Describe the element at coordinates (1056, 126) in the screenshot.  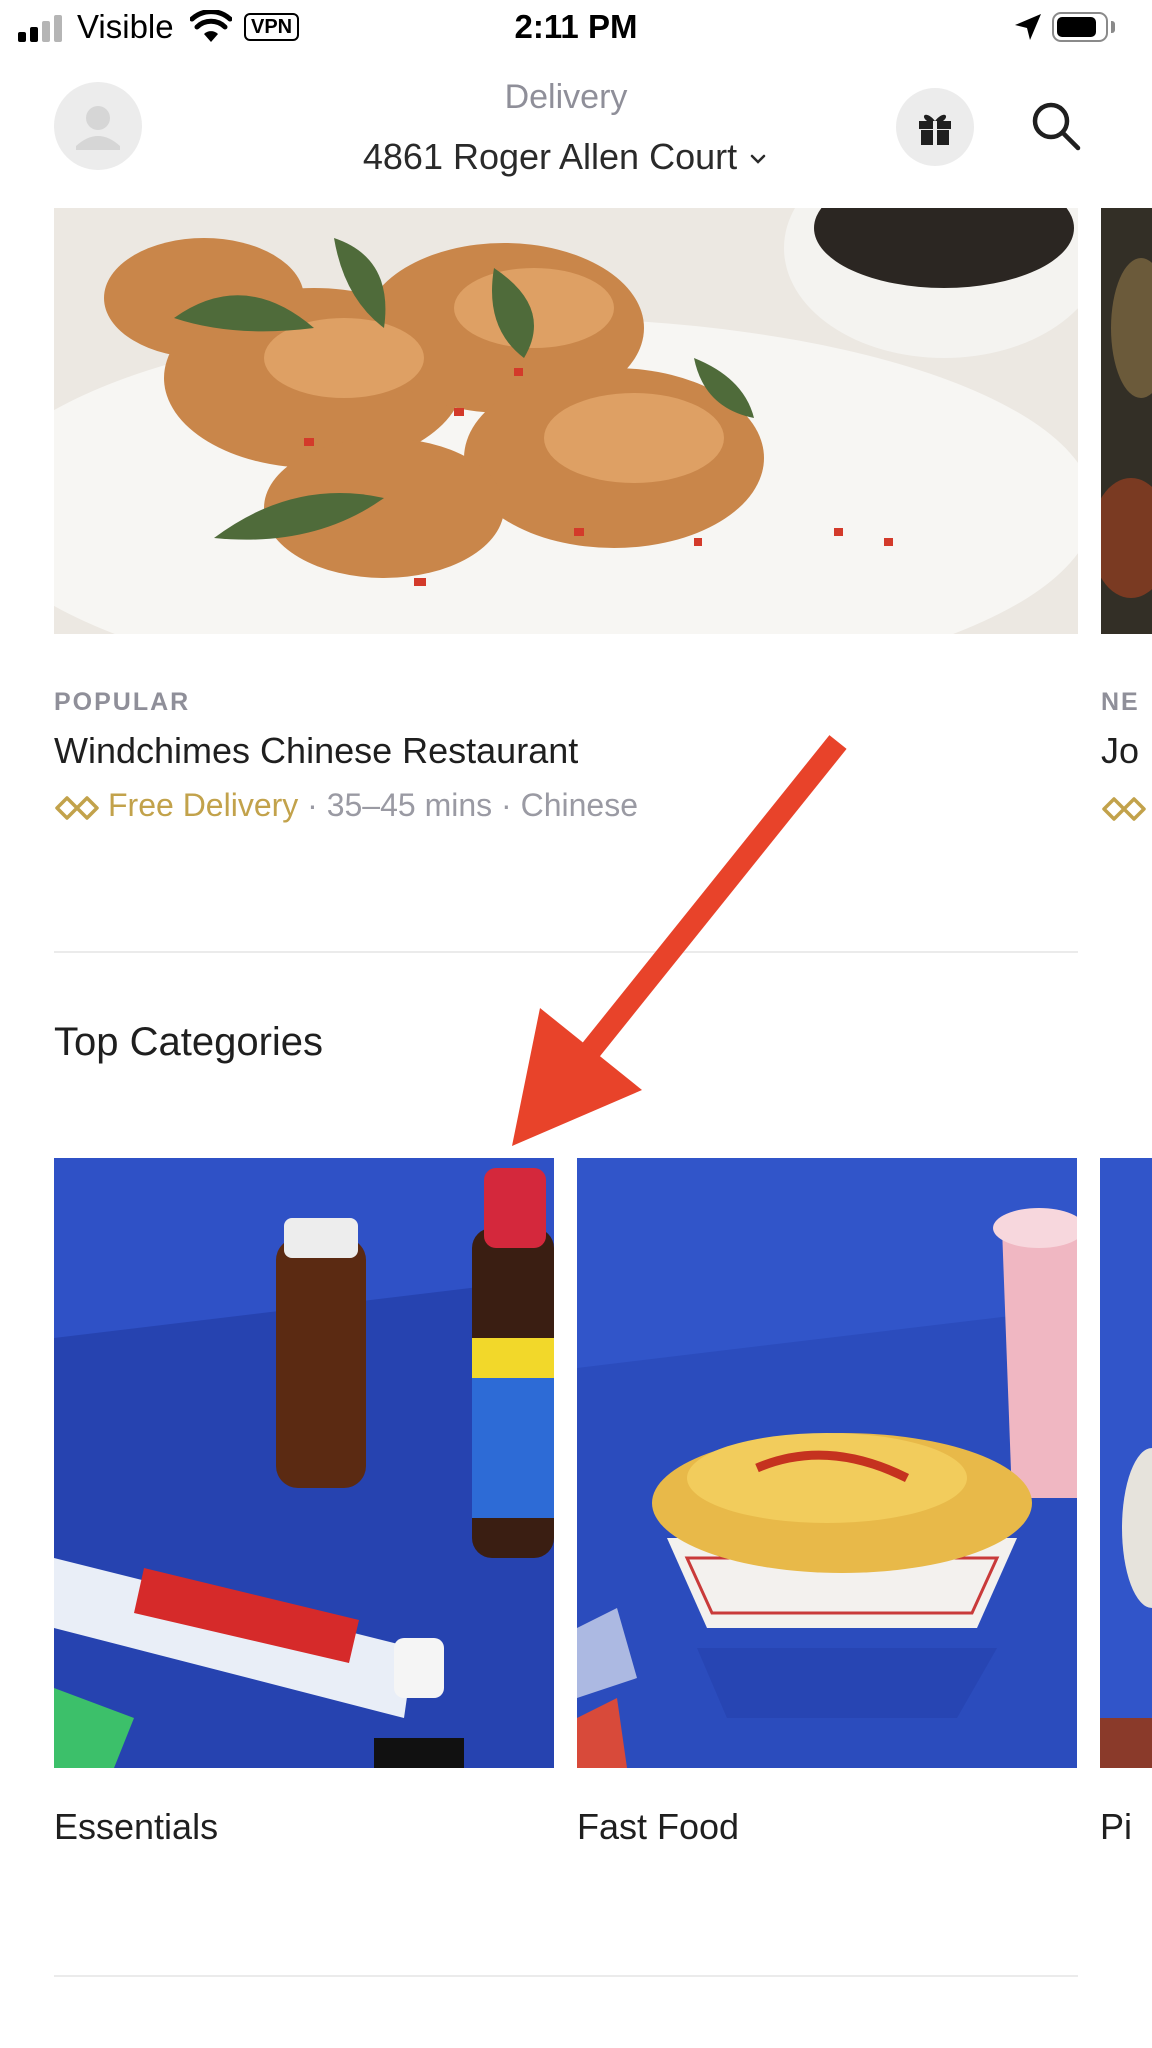
I see `search-icon` at that location.